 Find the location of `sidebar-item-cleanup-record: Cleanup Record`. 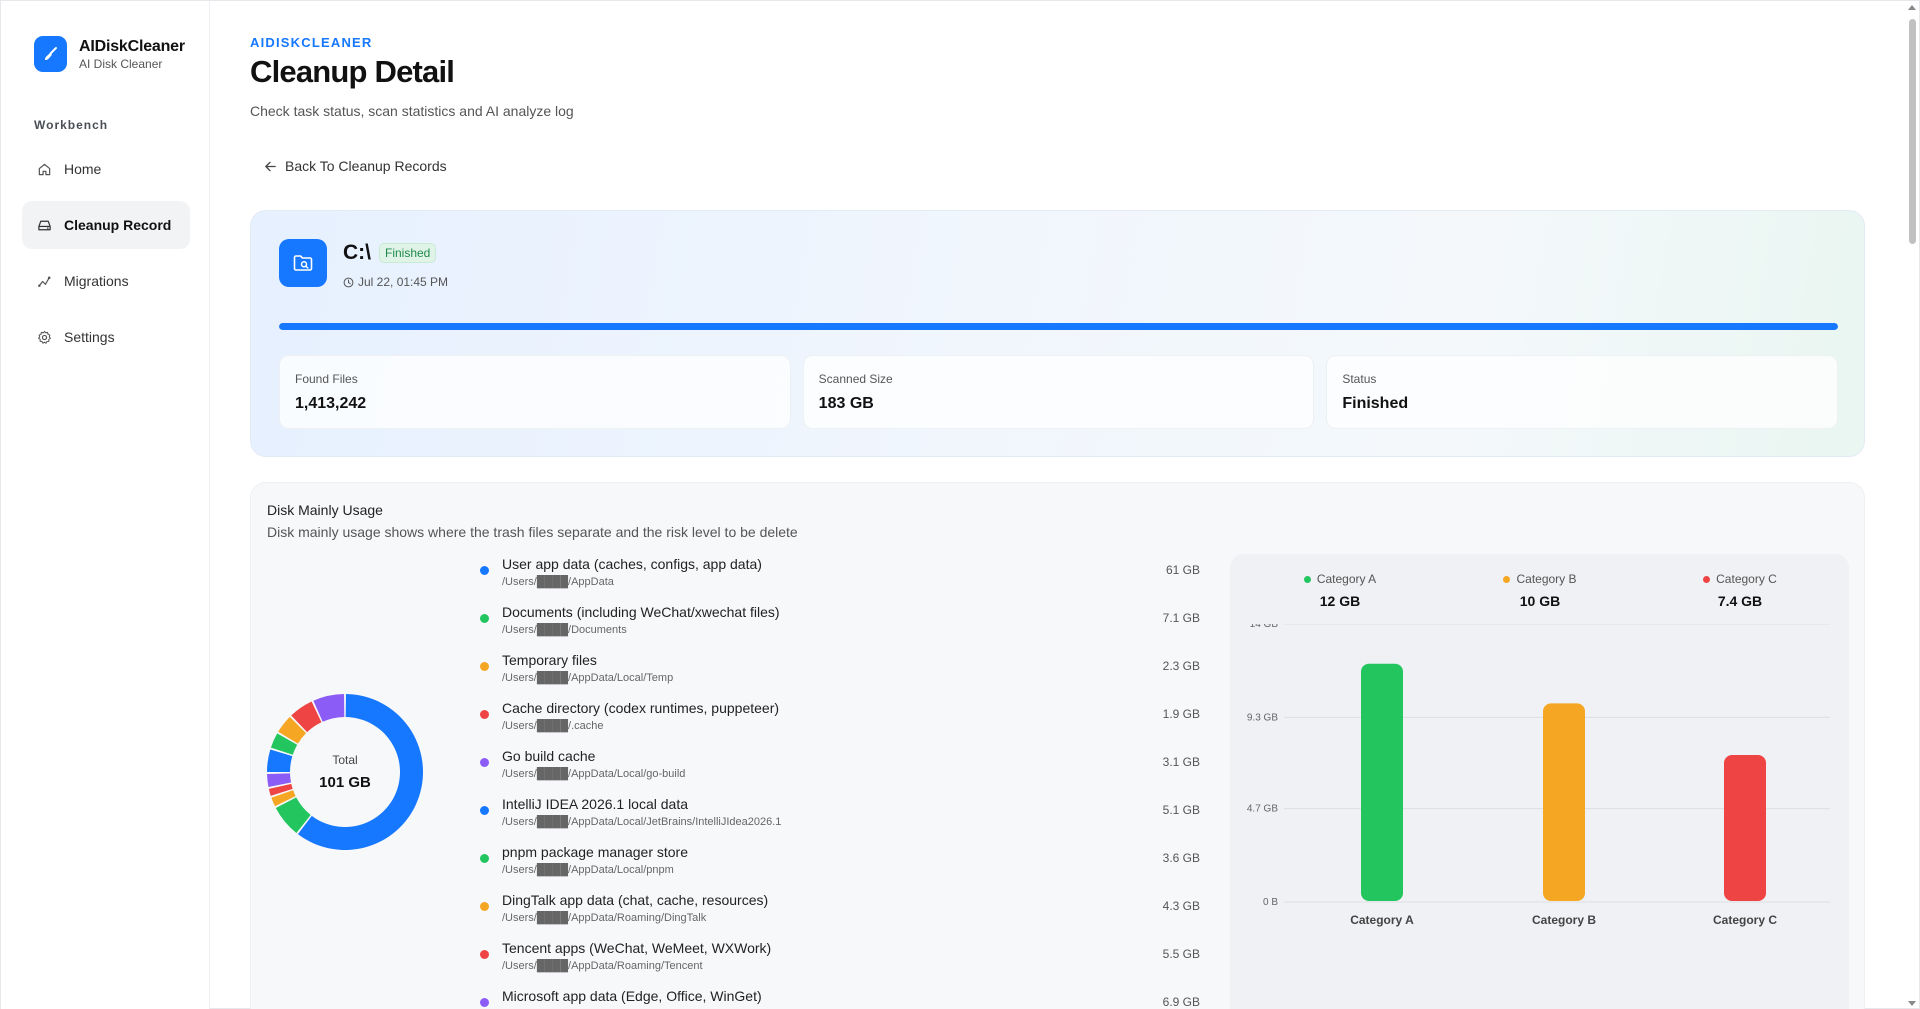

sidebar-item-cleanup-record: Cleanup Record is located at coordinates (106, 225).